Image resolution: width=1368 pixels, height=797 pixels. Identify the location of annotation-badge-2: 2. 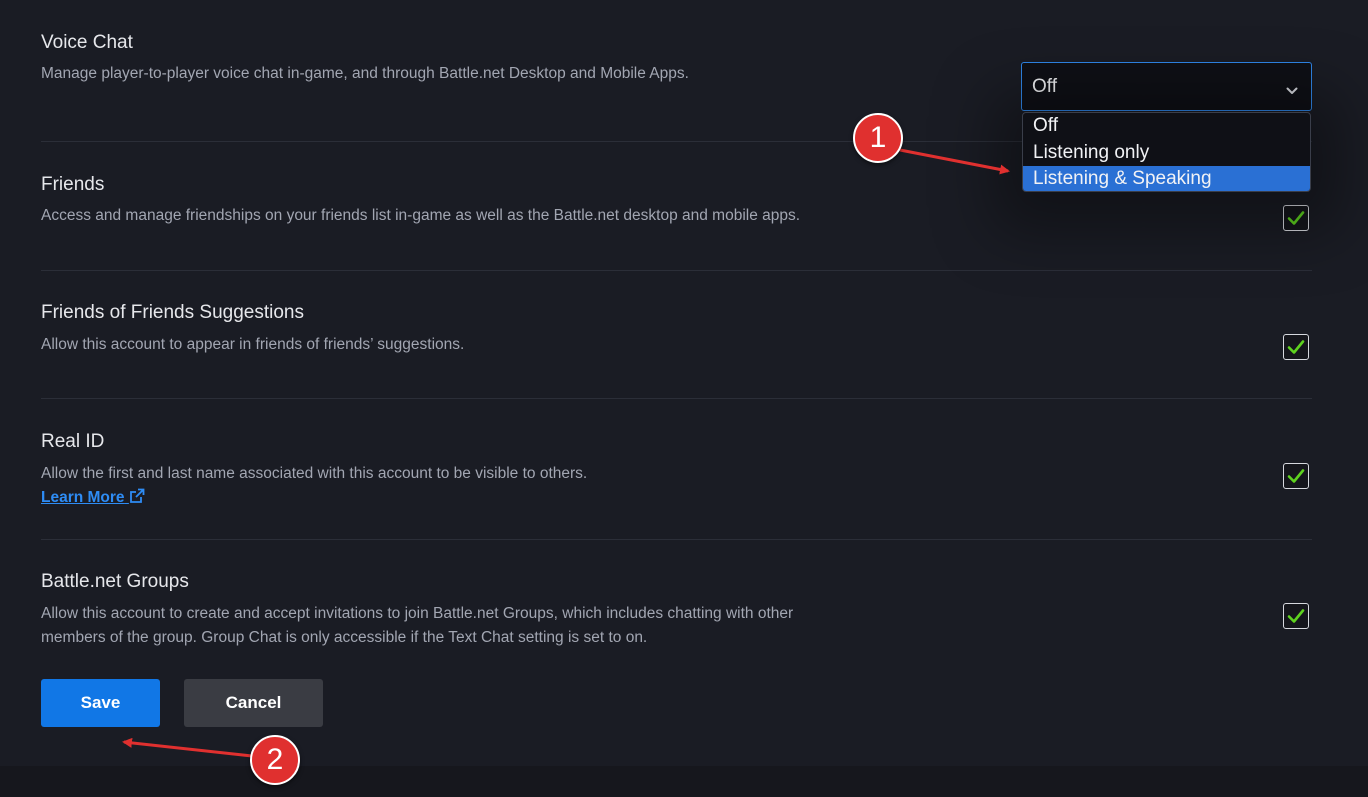
(275, 760).